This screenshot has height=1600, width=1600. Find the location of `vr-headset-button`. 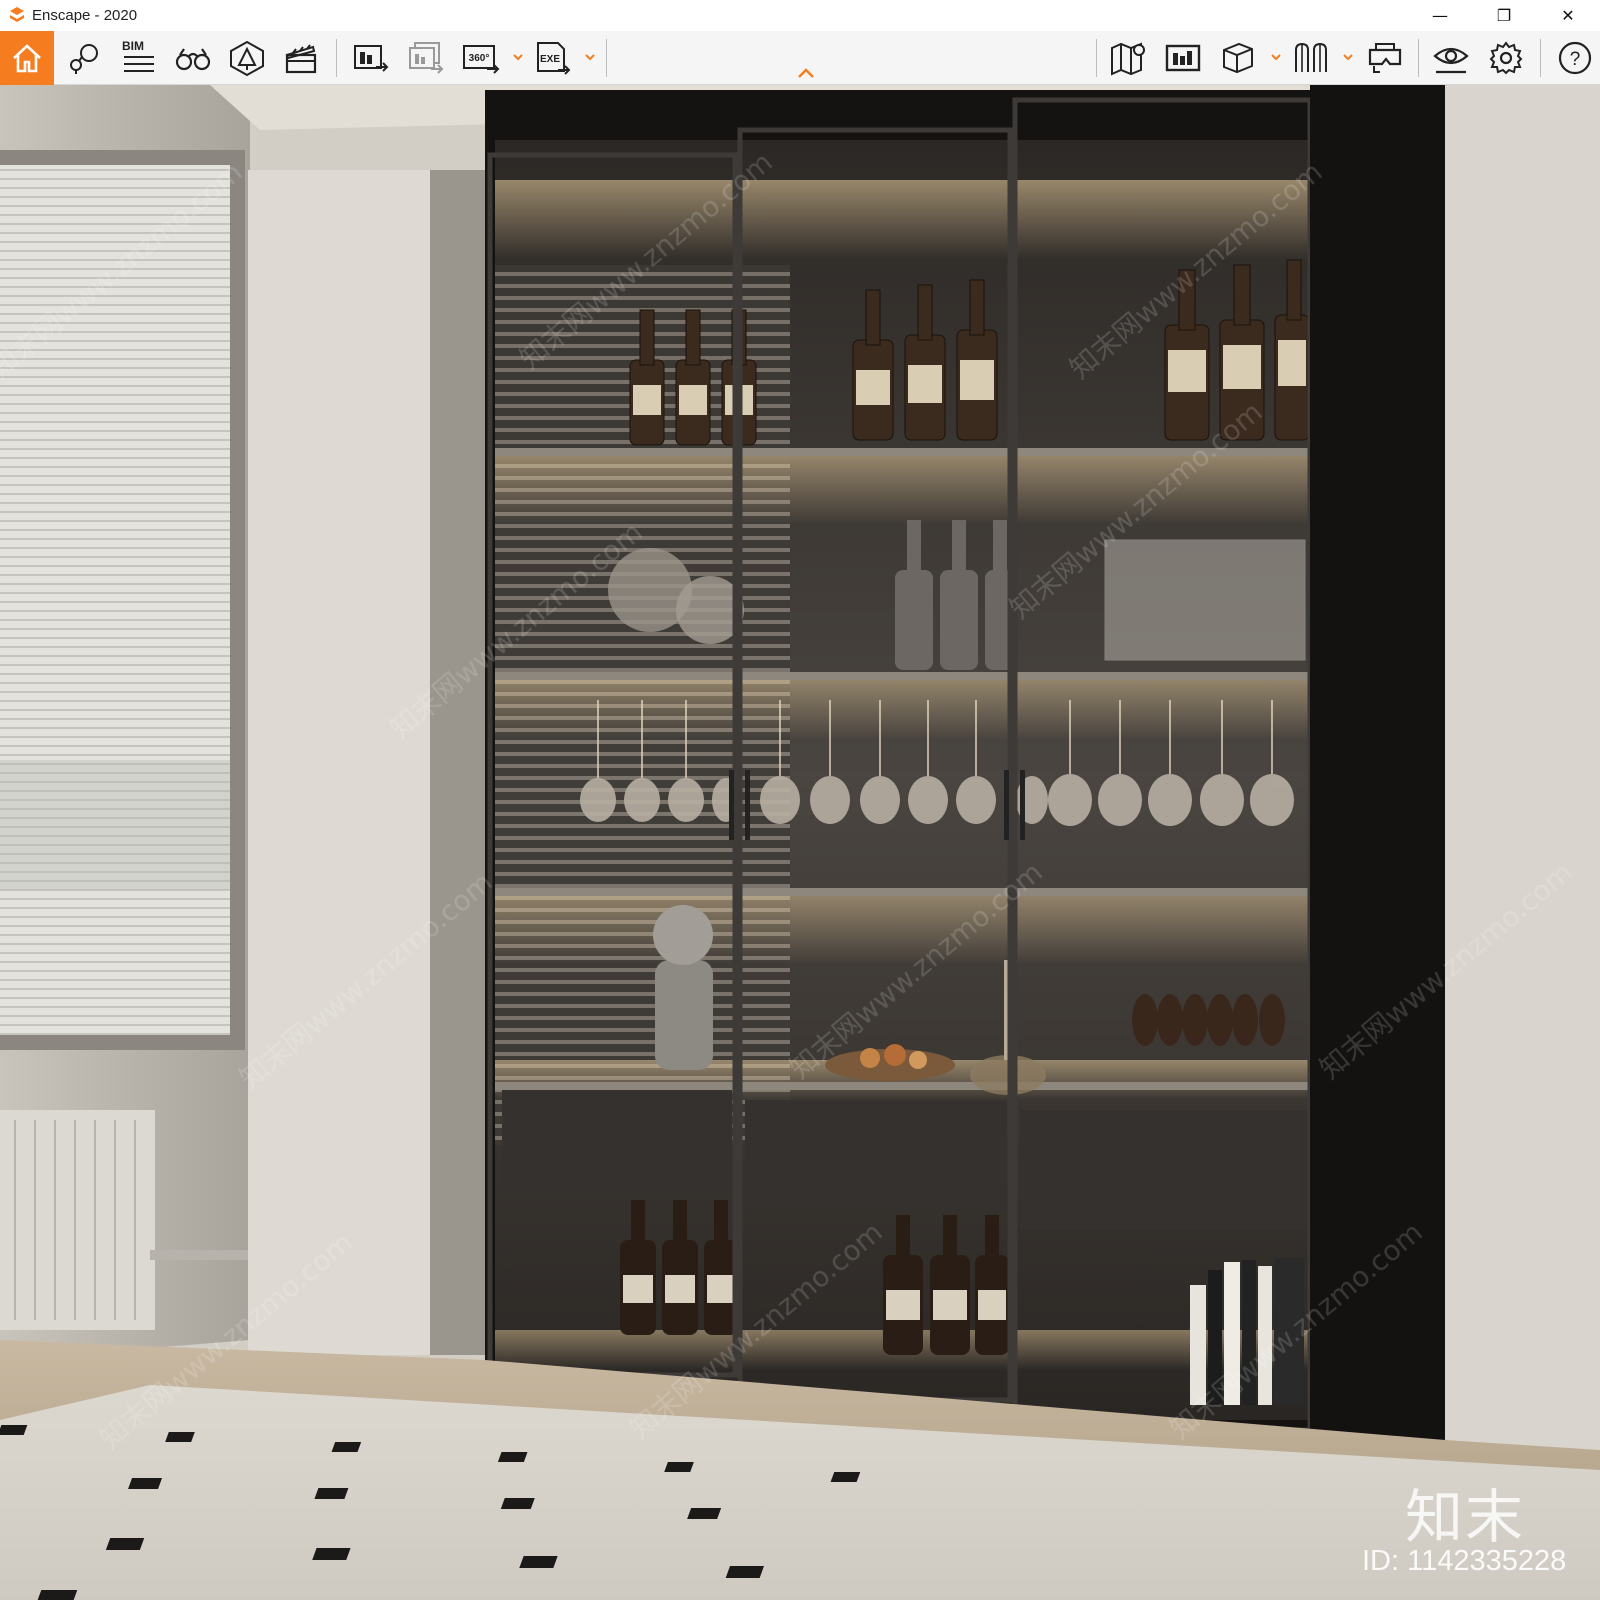

vr-headset-button is located at coordinates (1385, 58).